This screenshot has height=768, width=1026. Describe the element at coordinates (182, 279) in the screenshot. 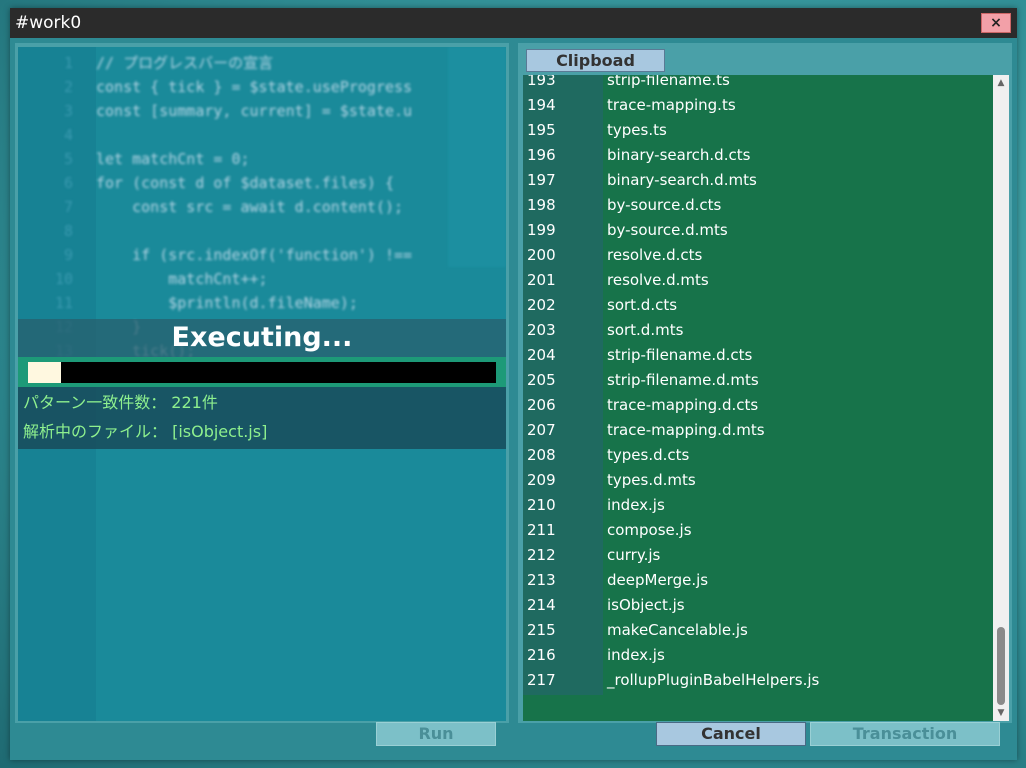

I see `code-text: matchCnt++;` at that location.